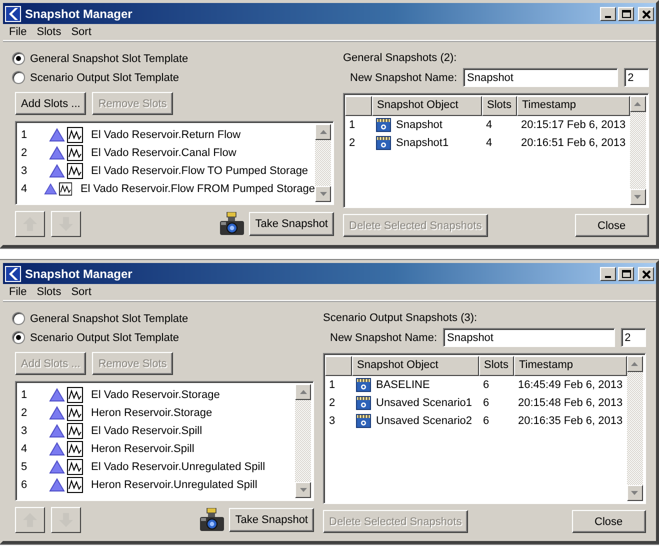 The image size is (659, 548). I want to click on table-cell-text: 16:45:49 Feb 6, 2013, so click(570, 385).